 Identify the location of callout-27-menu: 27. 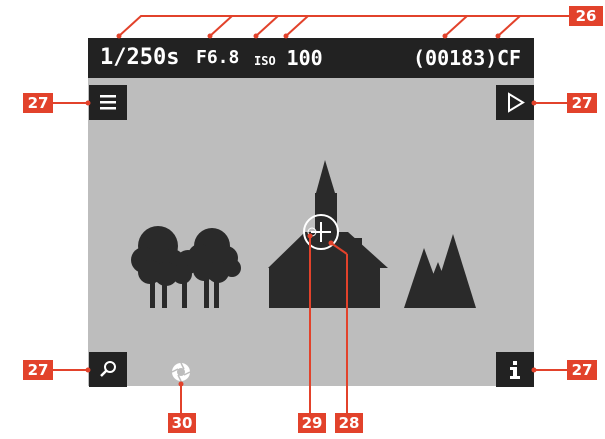
(38, 103).